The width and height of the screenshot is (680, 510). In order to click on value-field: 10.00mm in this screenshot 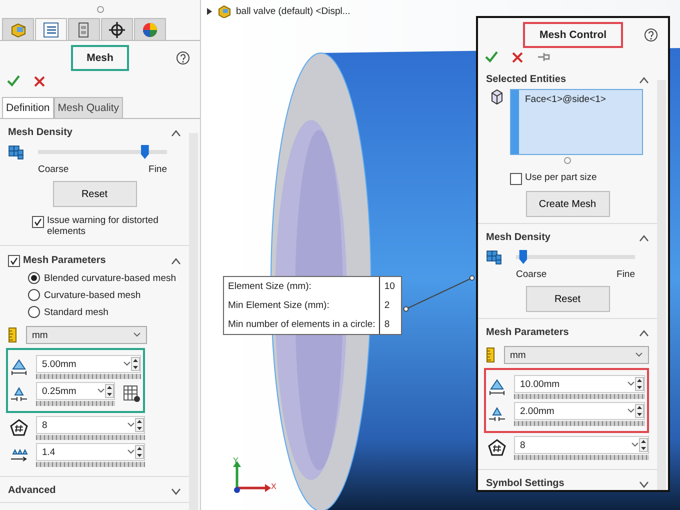, I will do `click(579, 384)`.